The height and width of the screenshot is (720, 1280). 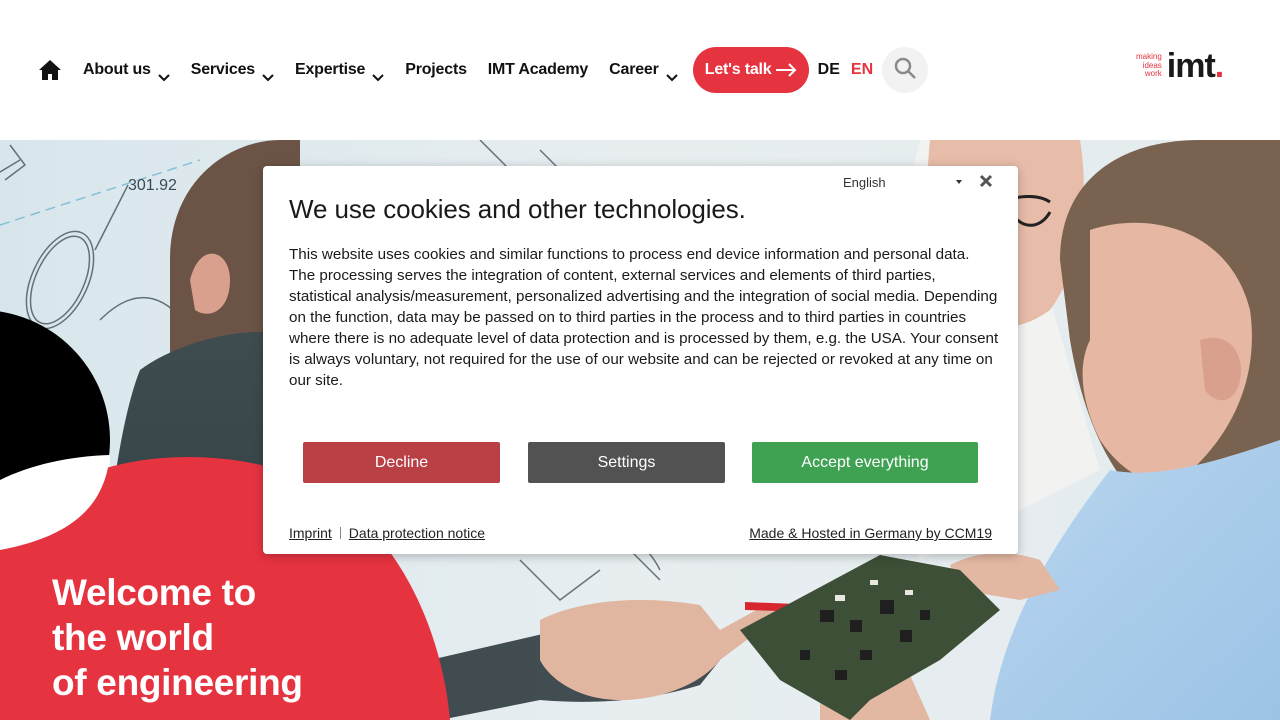 I want to click on nav-item-label: Career, so click(x=634, y=69).